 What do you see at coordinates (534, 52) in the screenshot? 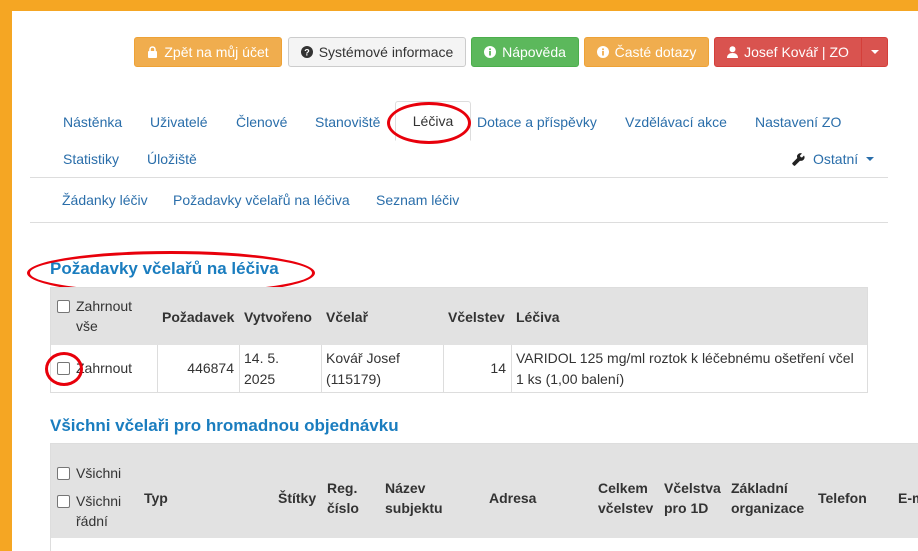
I see `help-label: Nápověda` at bounding box center [534, 52].